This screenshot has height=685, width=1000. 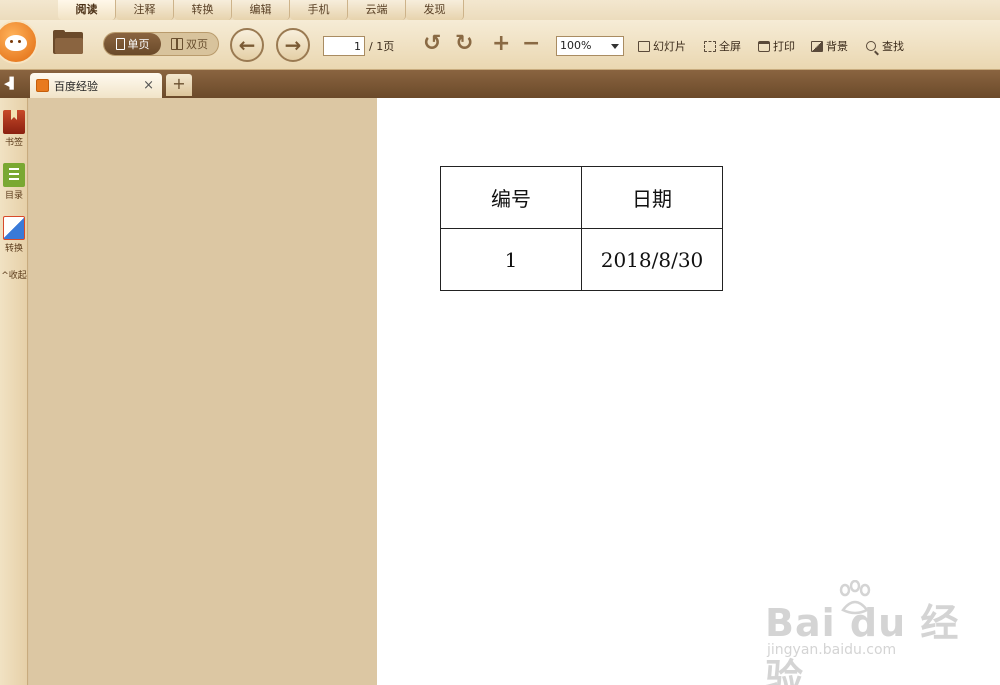 I want to click on search-icon, so click(x=871, y=46).